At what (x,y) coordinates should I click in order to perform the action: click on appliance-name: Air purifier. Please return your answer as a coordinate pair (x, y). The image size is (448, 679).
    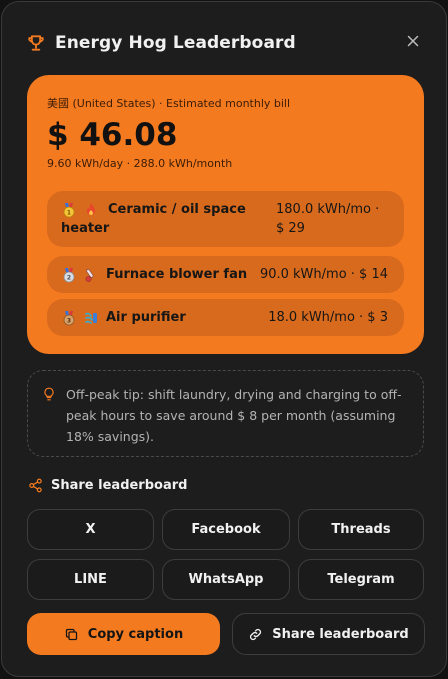
    Looking at the image, I should click on (146, 317).